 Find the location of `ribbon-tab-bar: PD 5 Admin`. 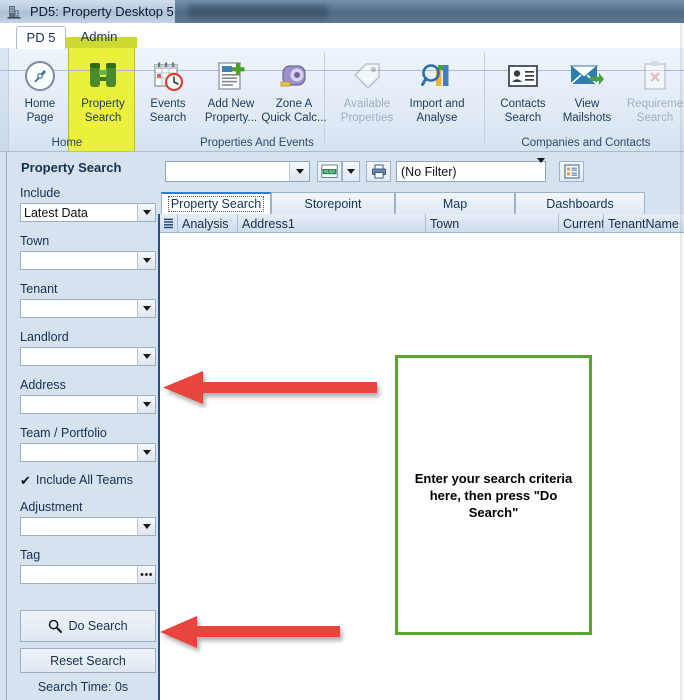

ribbon-tab-bar: PD 5 Admin is located at coordinates (342, 47).